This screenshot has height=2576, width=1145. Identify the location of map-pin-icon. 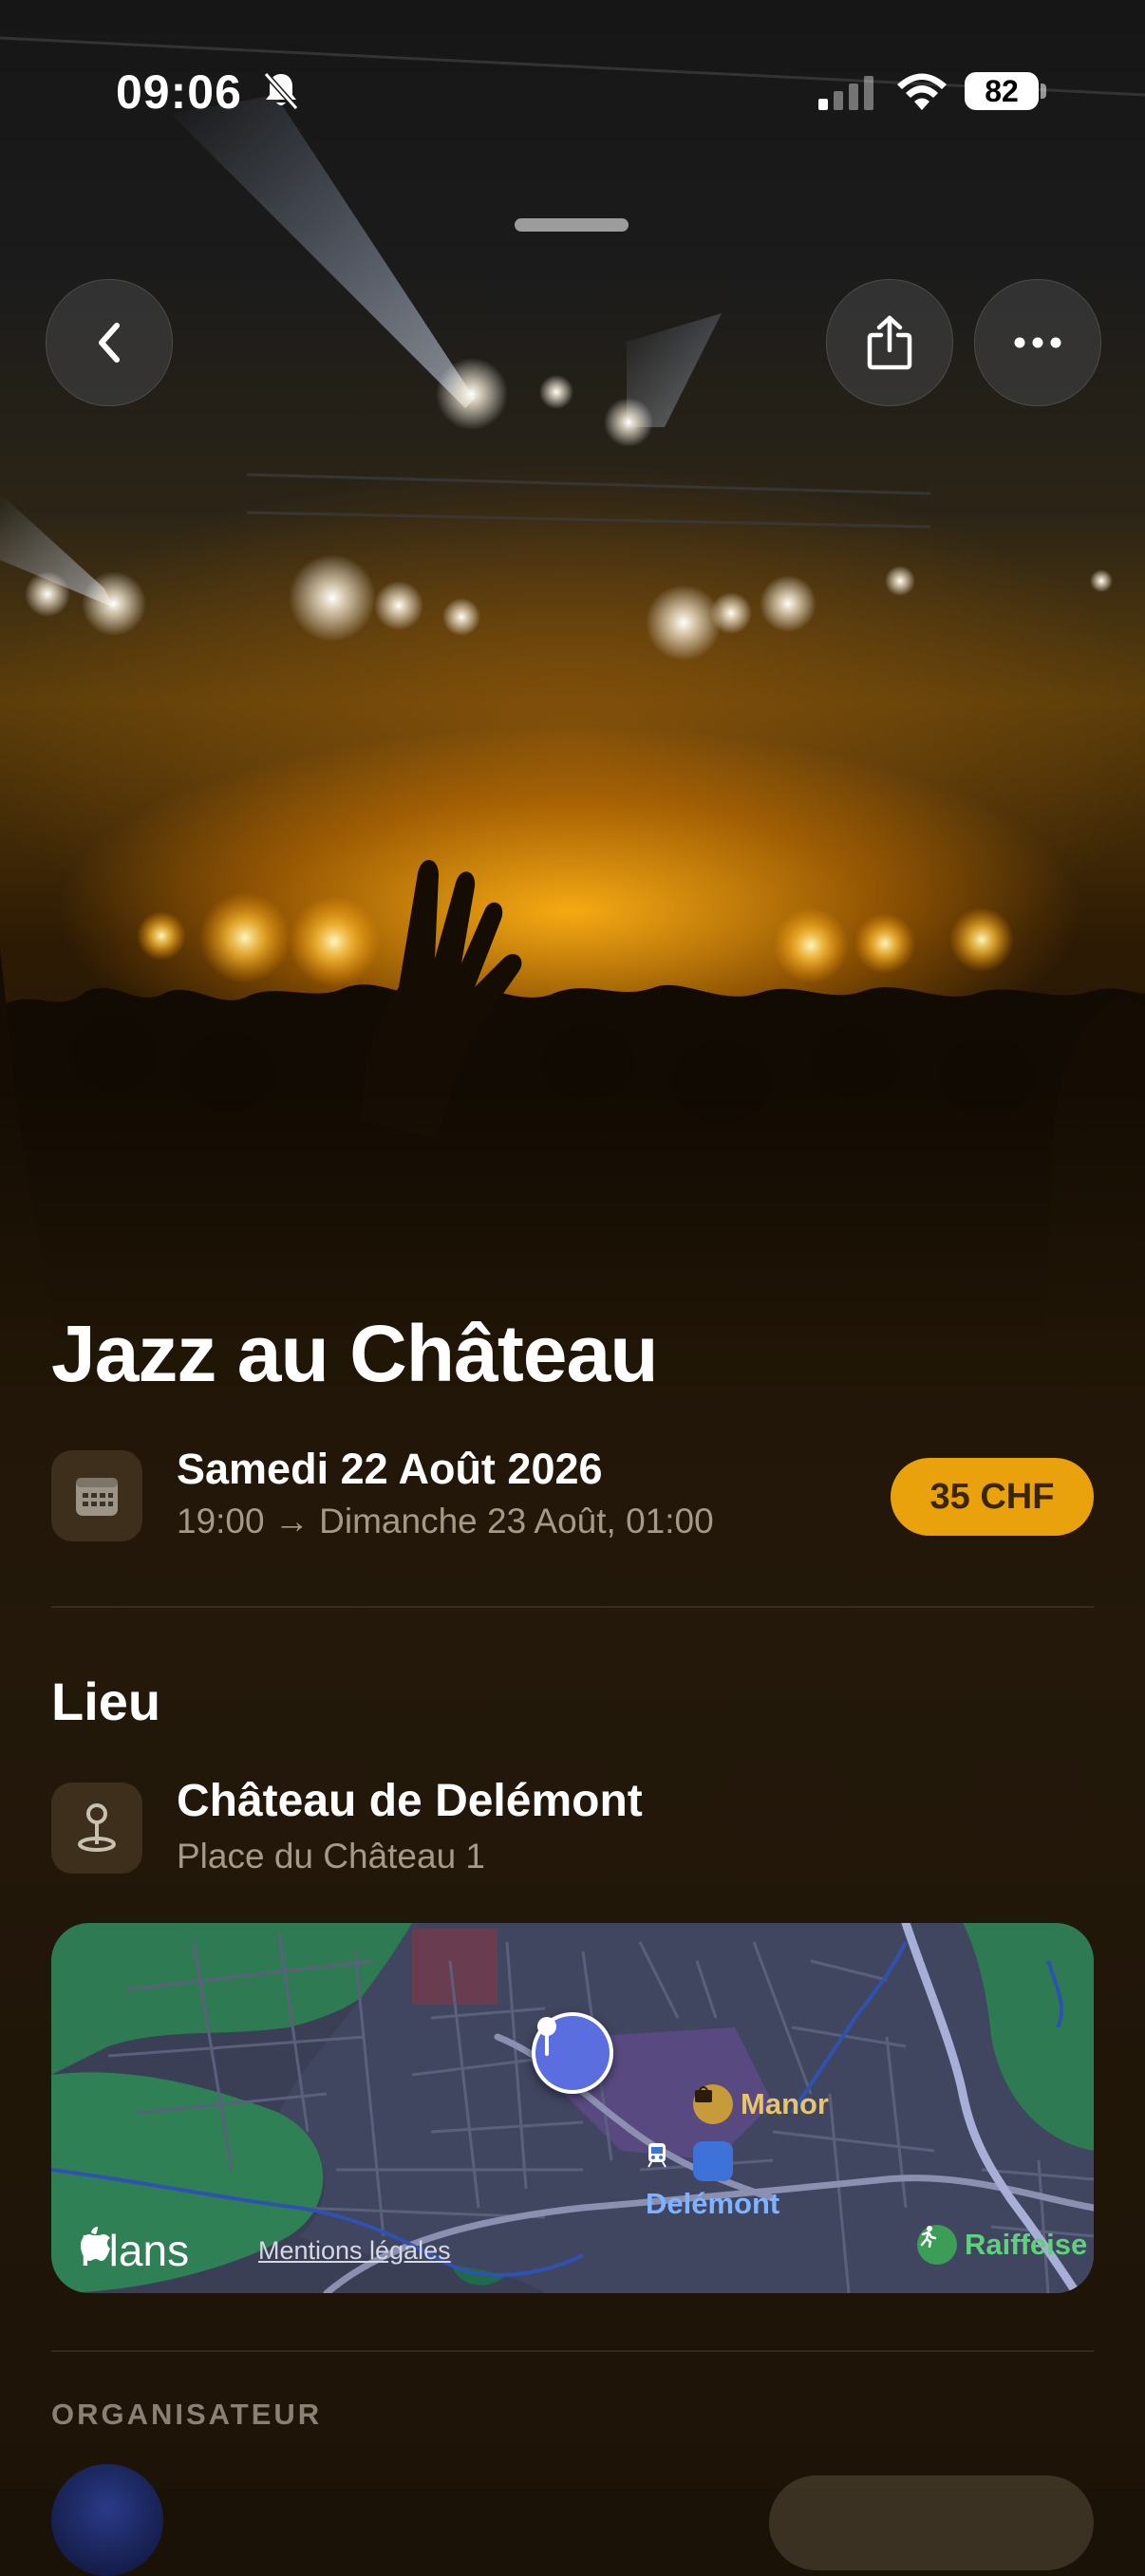
(97, 1827).